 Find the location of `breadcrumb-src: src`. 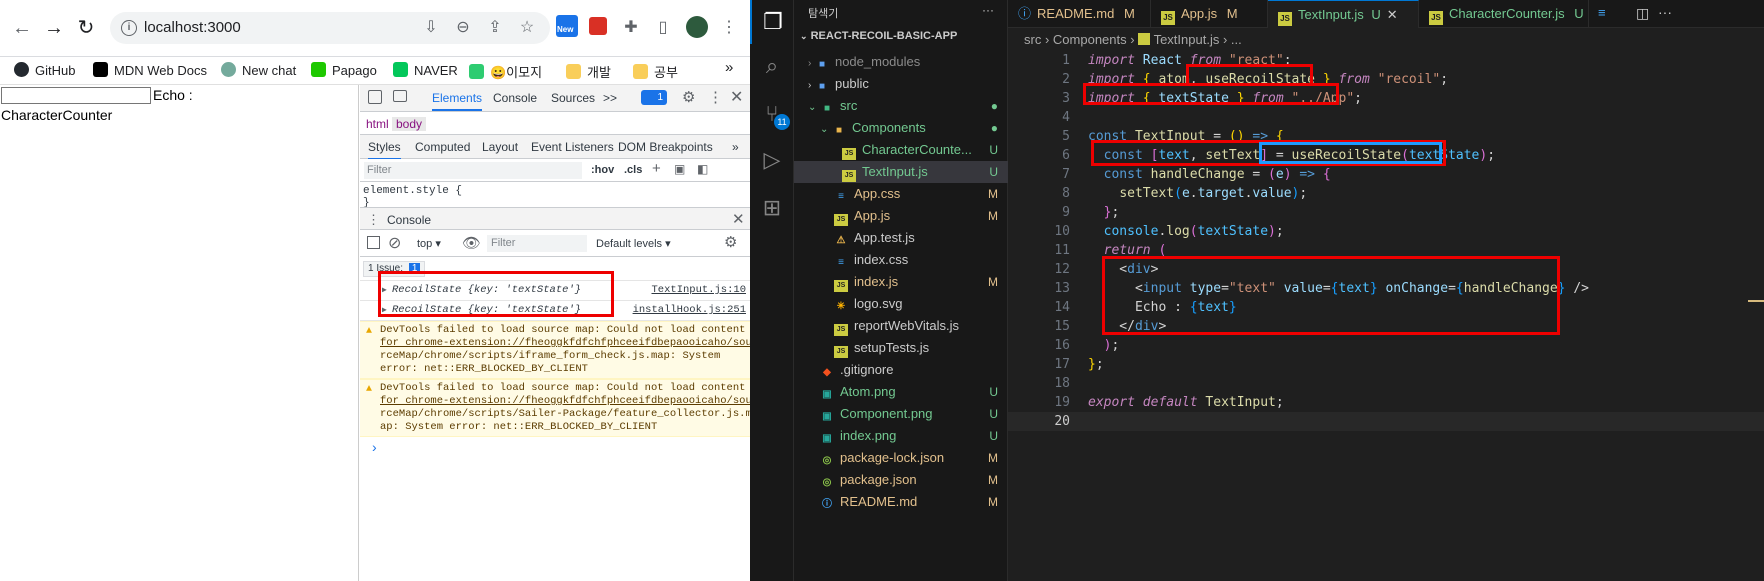

breadcrumb-src: src is located at coordinates (1032, 39).